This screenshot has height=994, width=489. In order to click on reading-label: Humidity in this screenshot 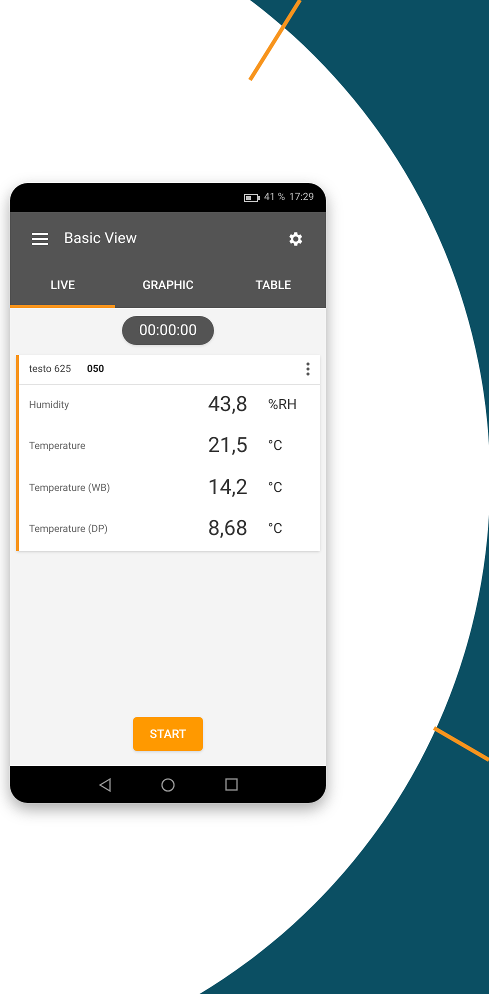, I will do `click(49, 405)`.